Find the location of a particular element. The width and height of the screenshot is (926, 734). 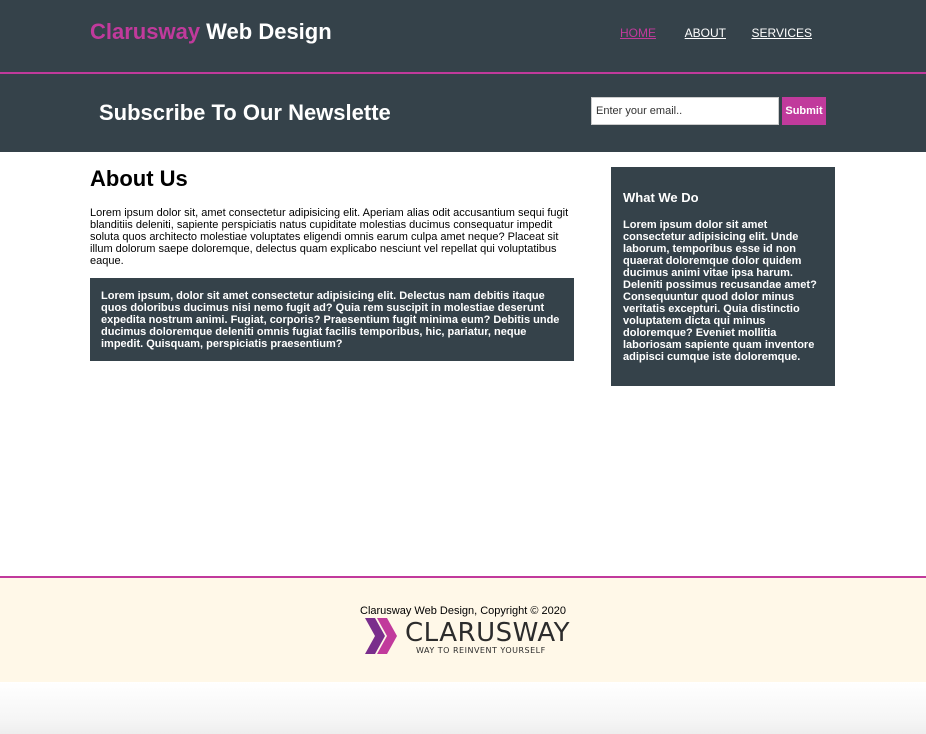

page-title: About Us is located at coordinates (139, 178).